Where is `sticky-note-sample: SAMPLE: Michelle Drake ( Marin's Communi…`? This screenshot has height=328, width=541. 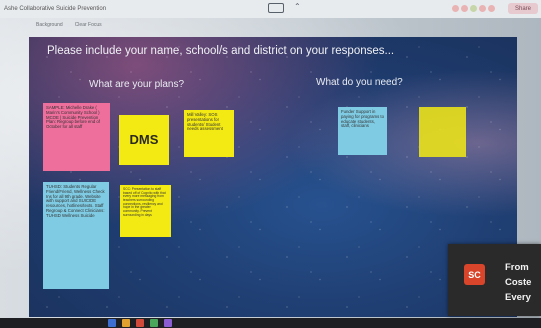
sticky-note-sample: SAMPLE: Michelle Drake ( Marin's Communi… is located at coordinates (76, 137).